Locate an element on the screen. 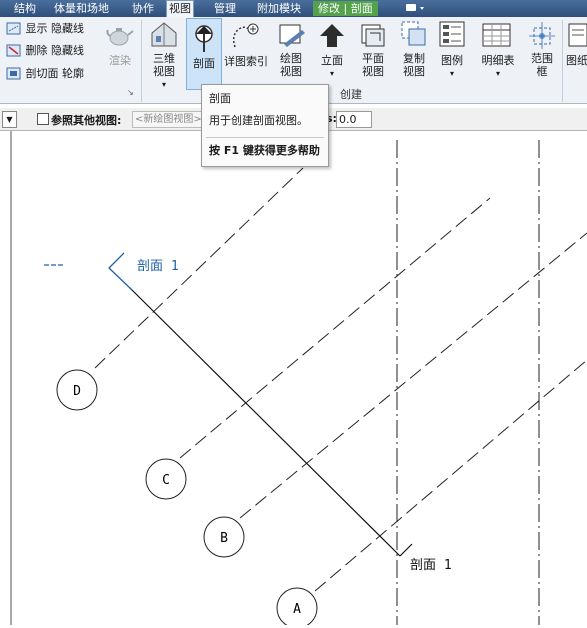 The height and width of the screenshot is (628, 587). show-hidden-lines-button: 显示 隐藏线 is located at coordinates (45, 29).